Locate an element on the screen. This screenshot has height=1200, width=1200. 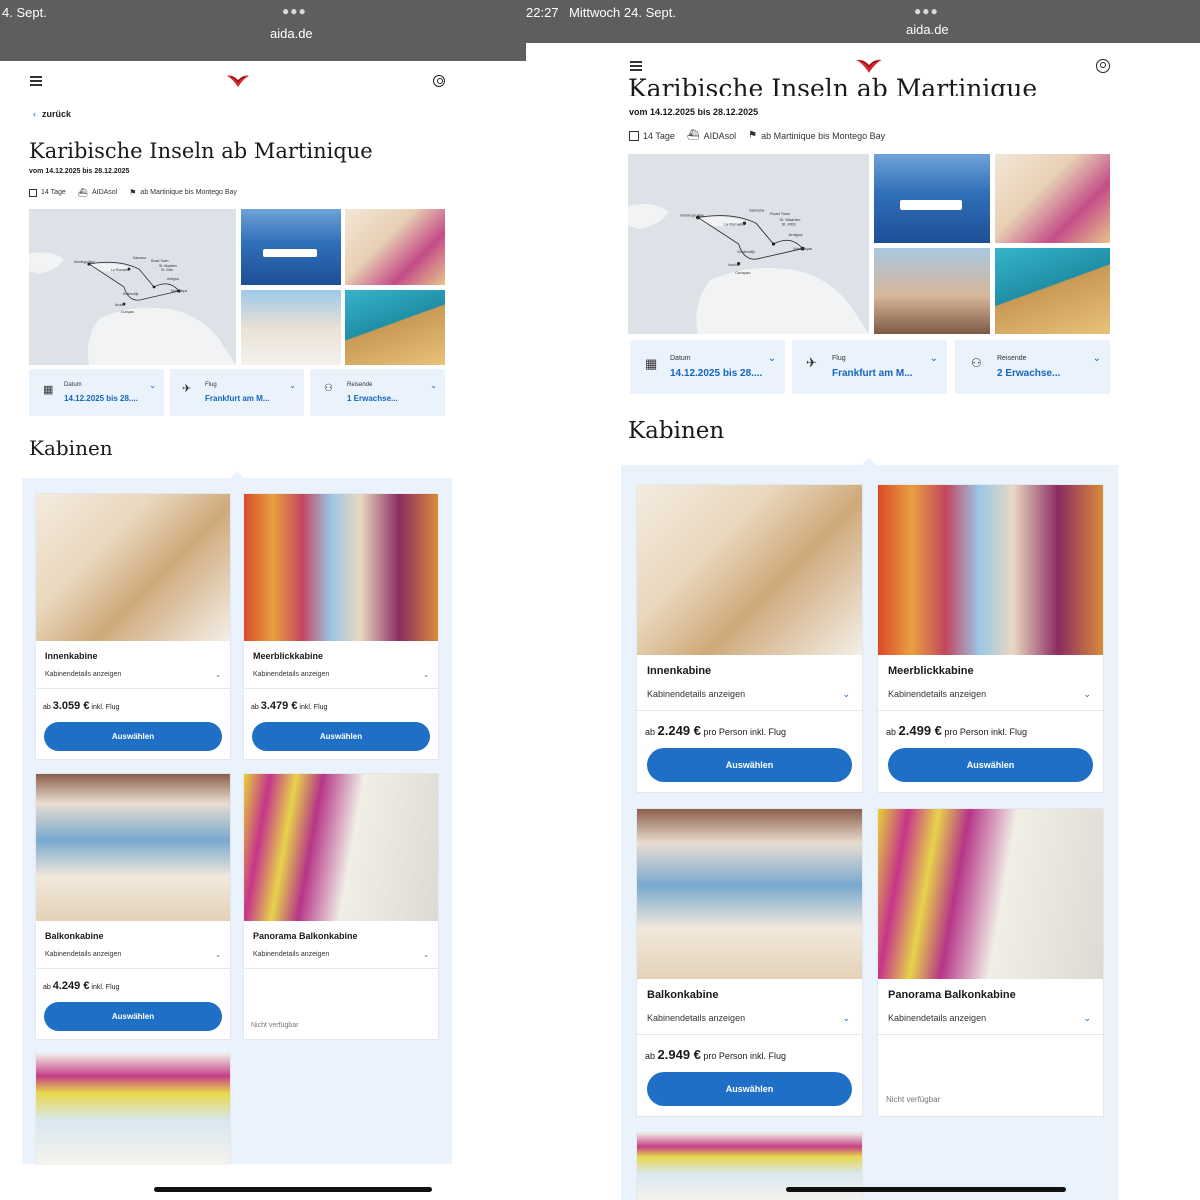
back-link: ‹ zurück is located at coordinates (52, 114).